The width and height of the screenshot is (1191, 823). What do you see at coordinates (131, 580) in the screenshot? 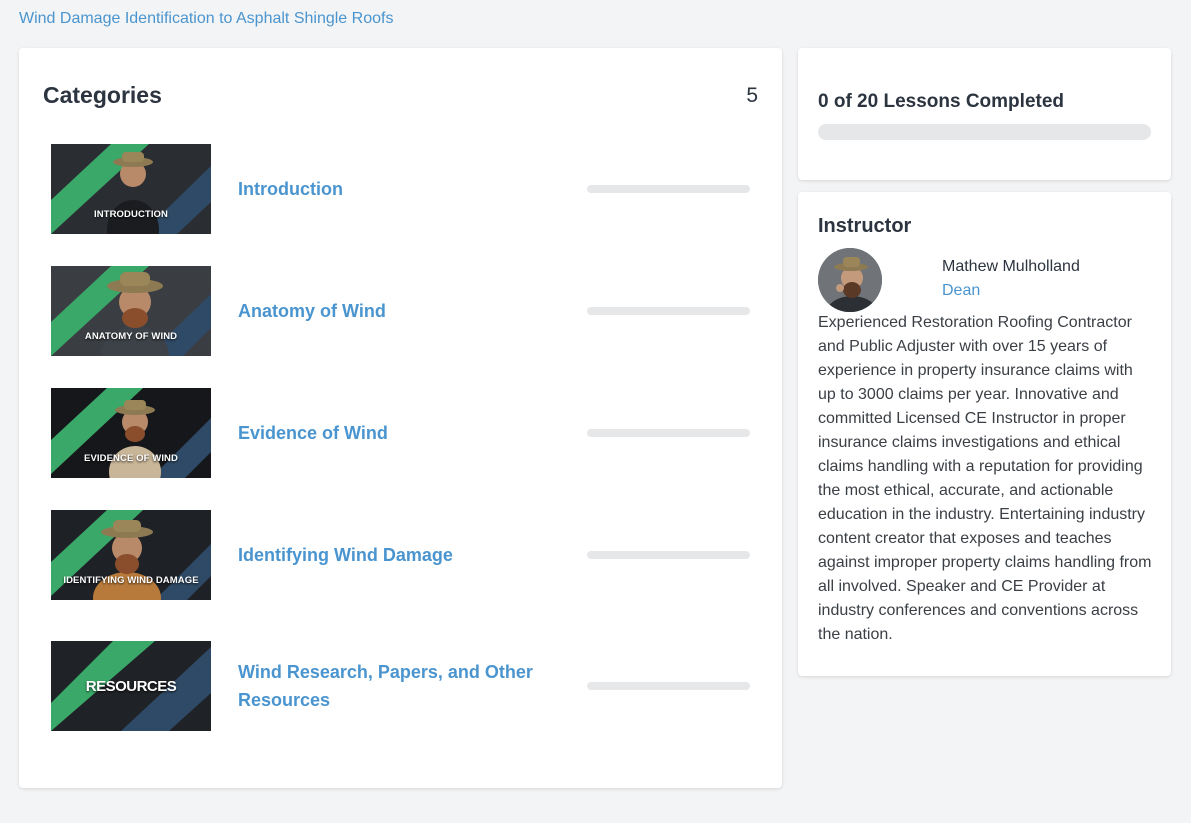
I see `thumbnail-caption: IDENTIFYING WIND DAMAGE` at bounding box center [131, 580].